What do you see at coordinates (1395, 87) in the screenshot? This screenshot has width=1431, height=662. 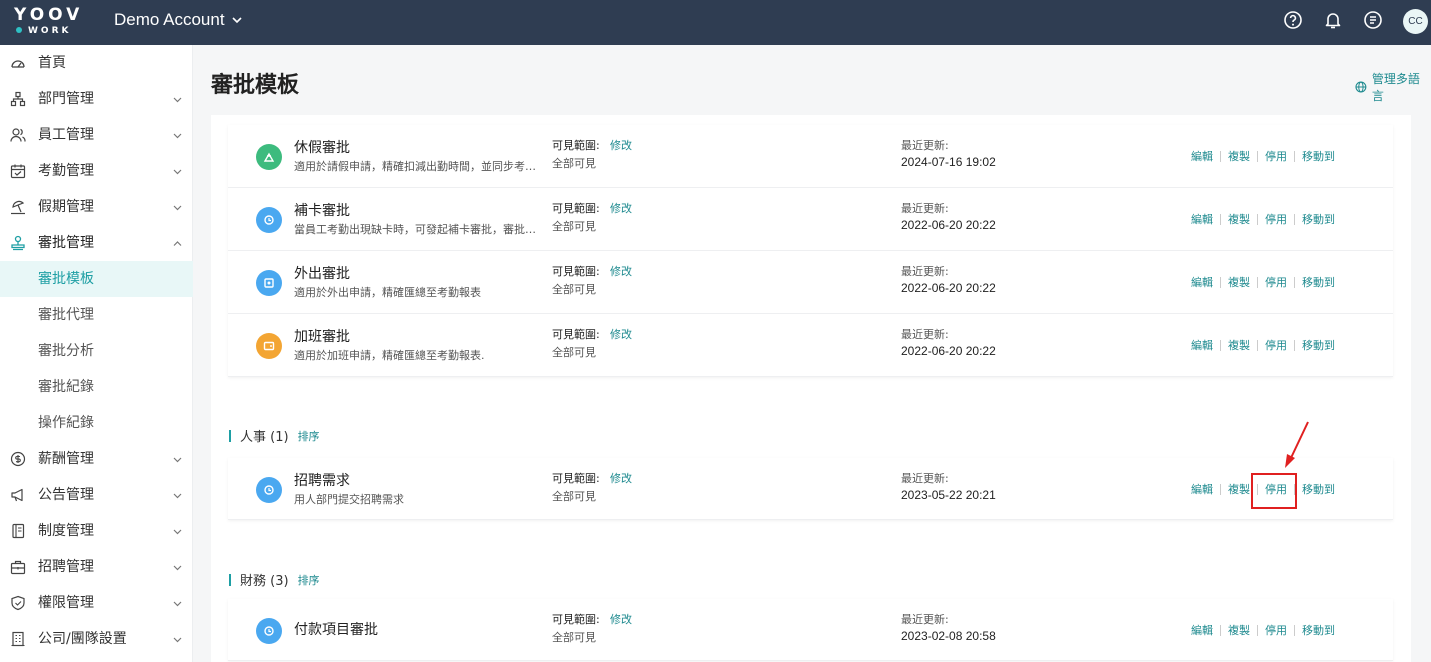 I see `manage-languages-label: 管理多語言` at bounding box center [1395, 87].